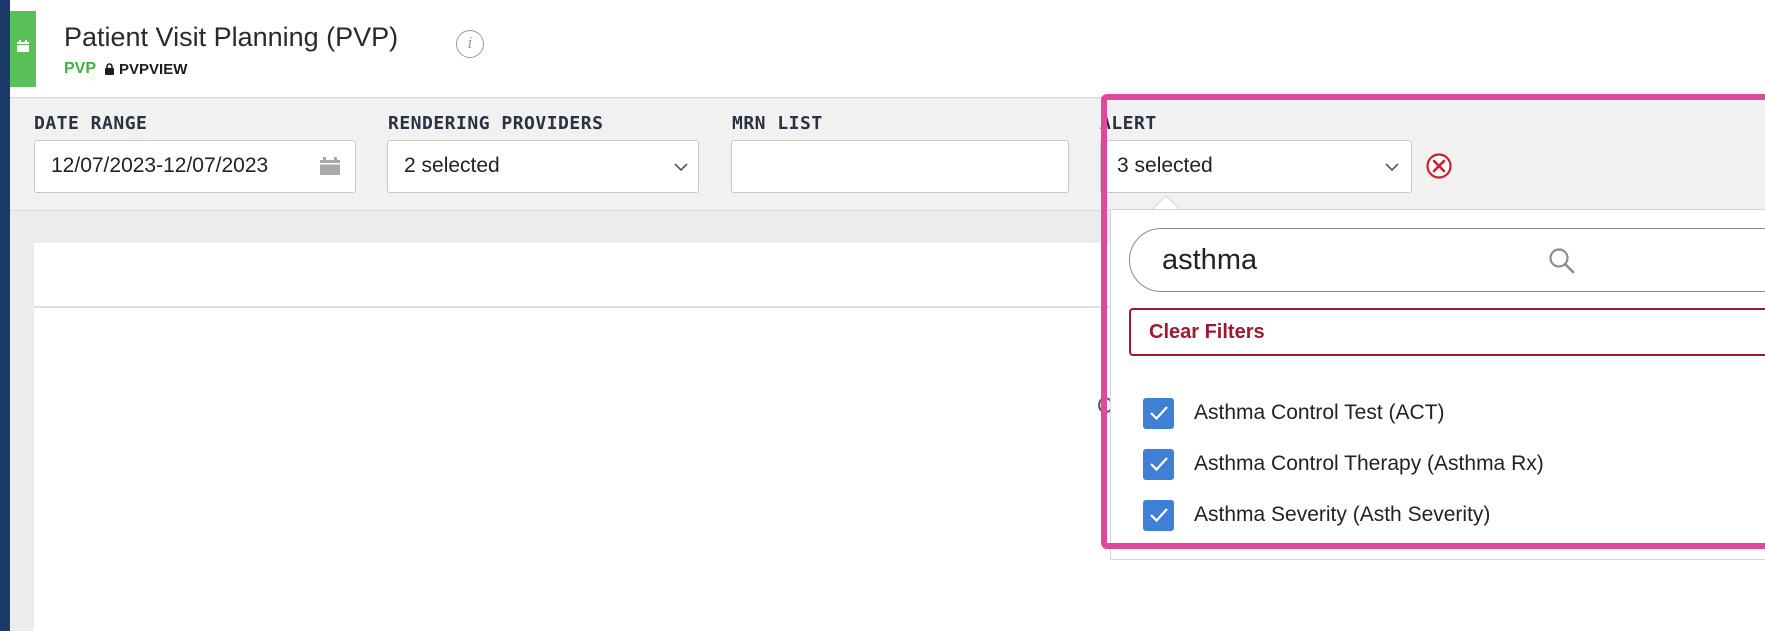 The width and height of the screenshot is (1765, 631). I want to click on alert-search, so click(1447, 260).